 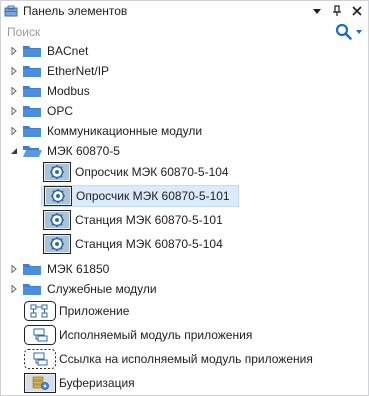 What do you see at coordinates (156, 335) in the screenshot?
I see `tree-item-label: Исполняемый модуль приложения` at bounding box center [156, 335].